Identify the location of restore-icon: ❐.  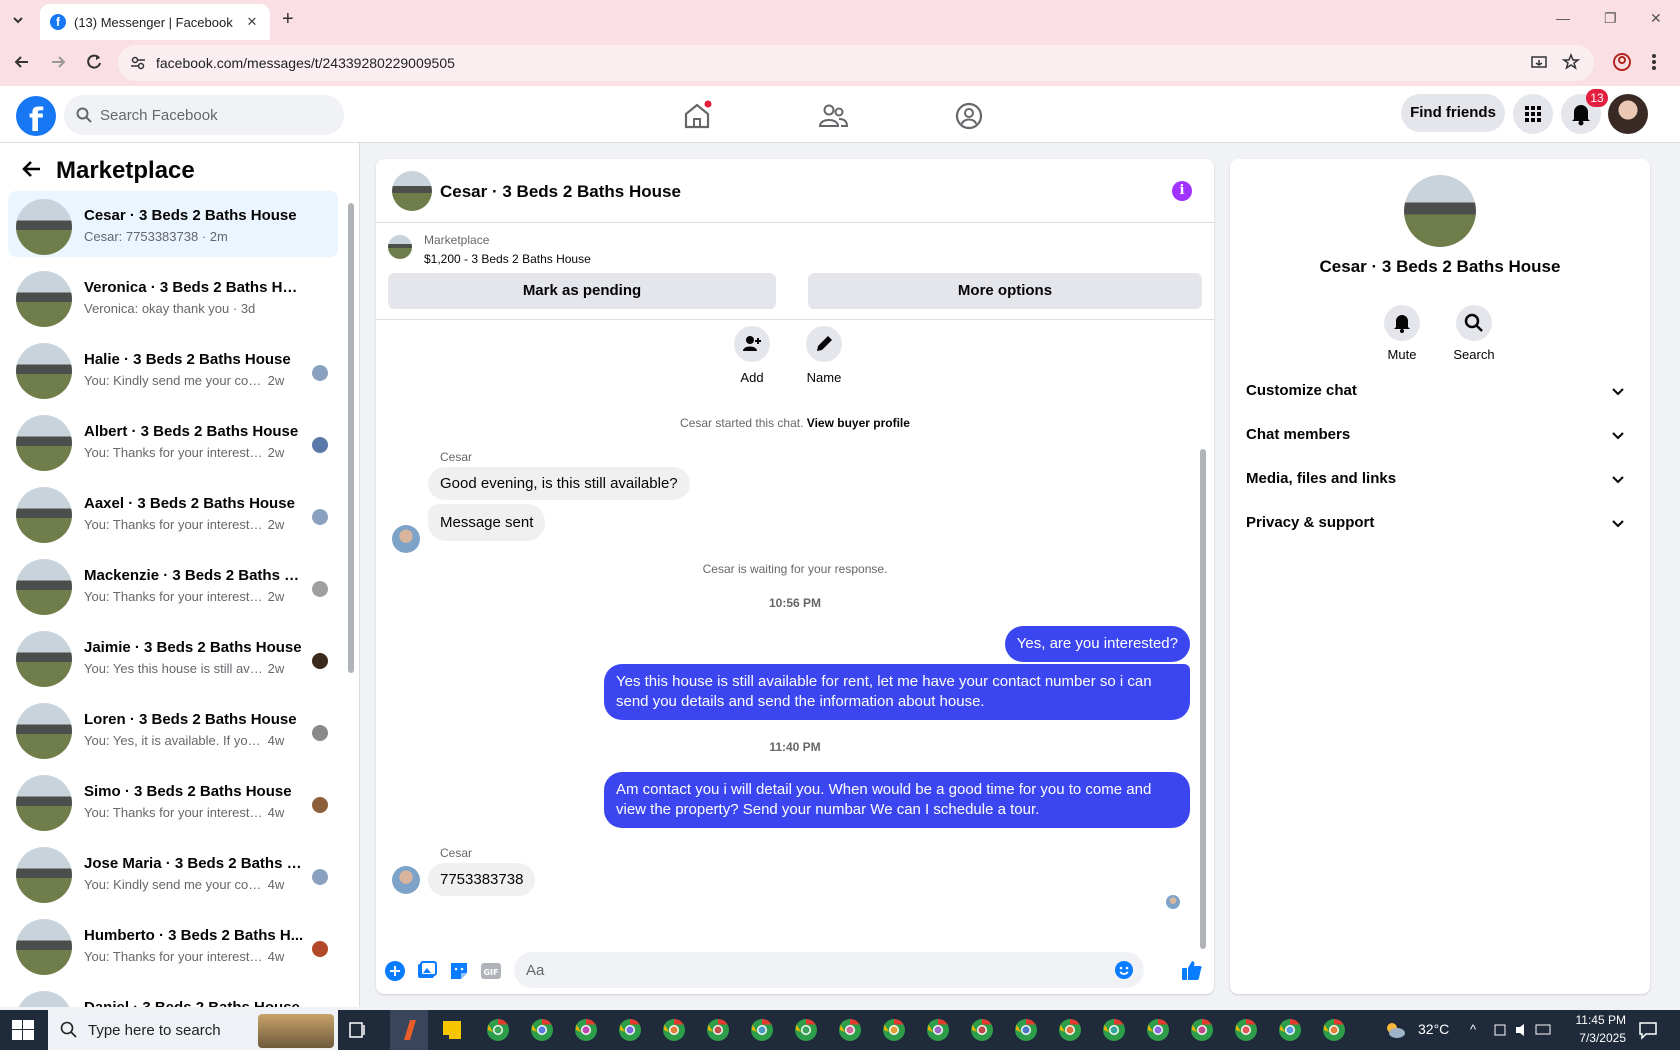
(1610, 18).